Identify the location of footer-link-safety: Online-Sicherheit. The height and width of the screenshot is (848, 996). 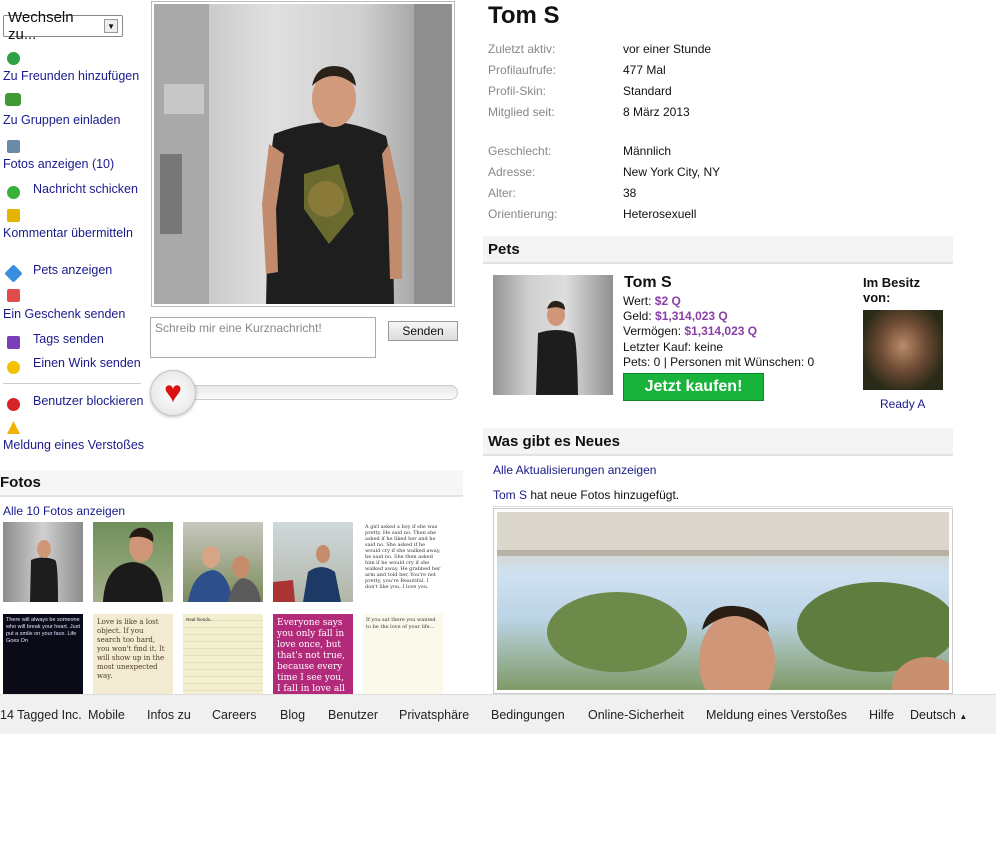
(636, 715).